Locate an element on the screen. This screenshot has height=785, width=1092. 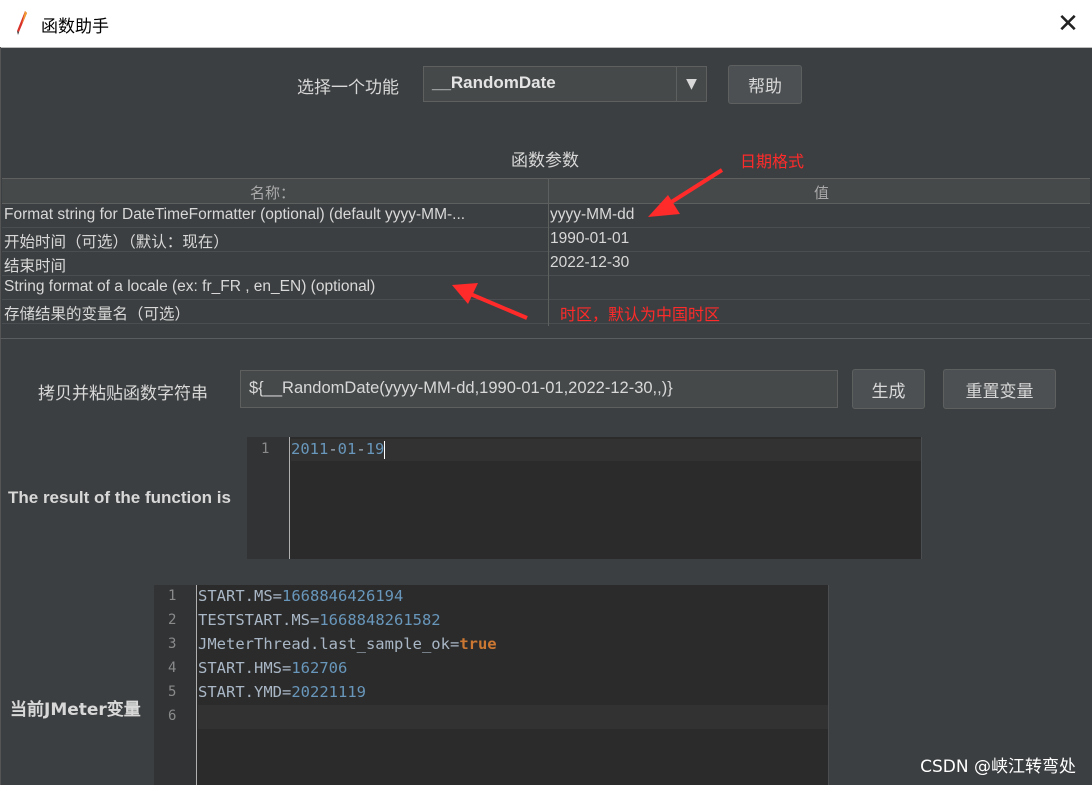
result-editor: 1 2011-01-19 is located at coordinates (594, 498).